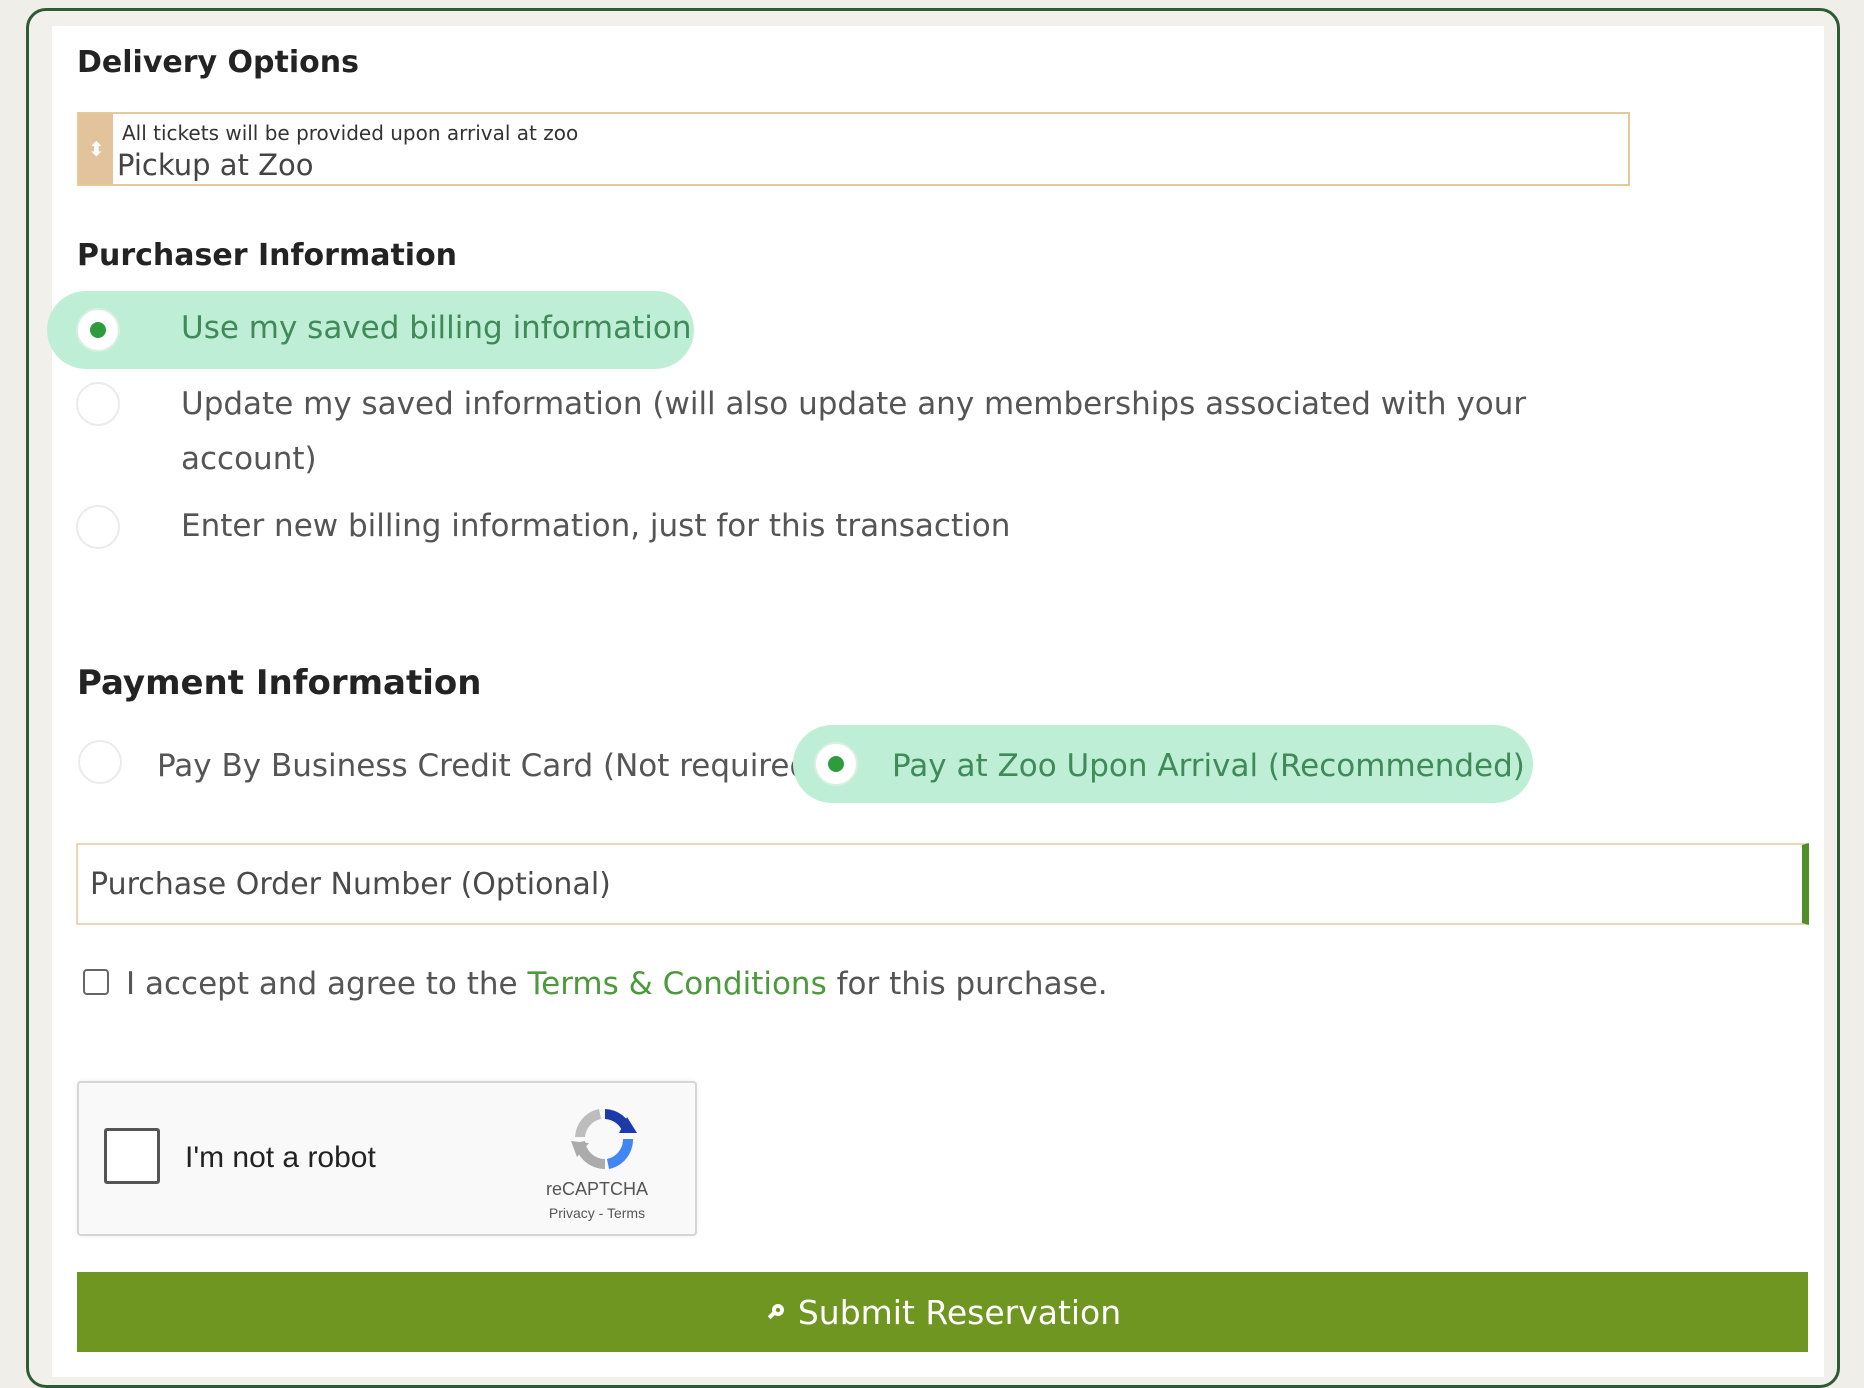  What do you see at coordinates (267, 255) in the screenshot?
I see `purchaser-heading: Purchaser Information` at bounding box center [267, 255].